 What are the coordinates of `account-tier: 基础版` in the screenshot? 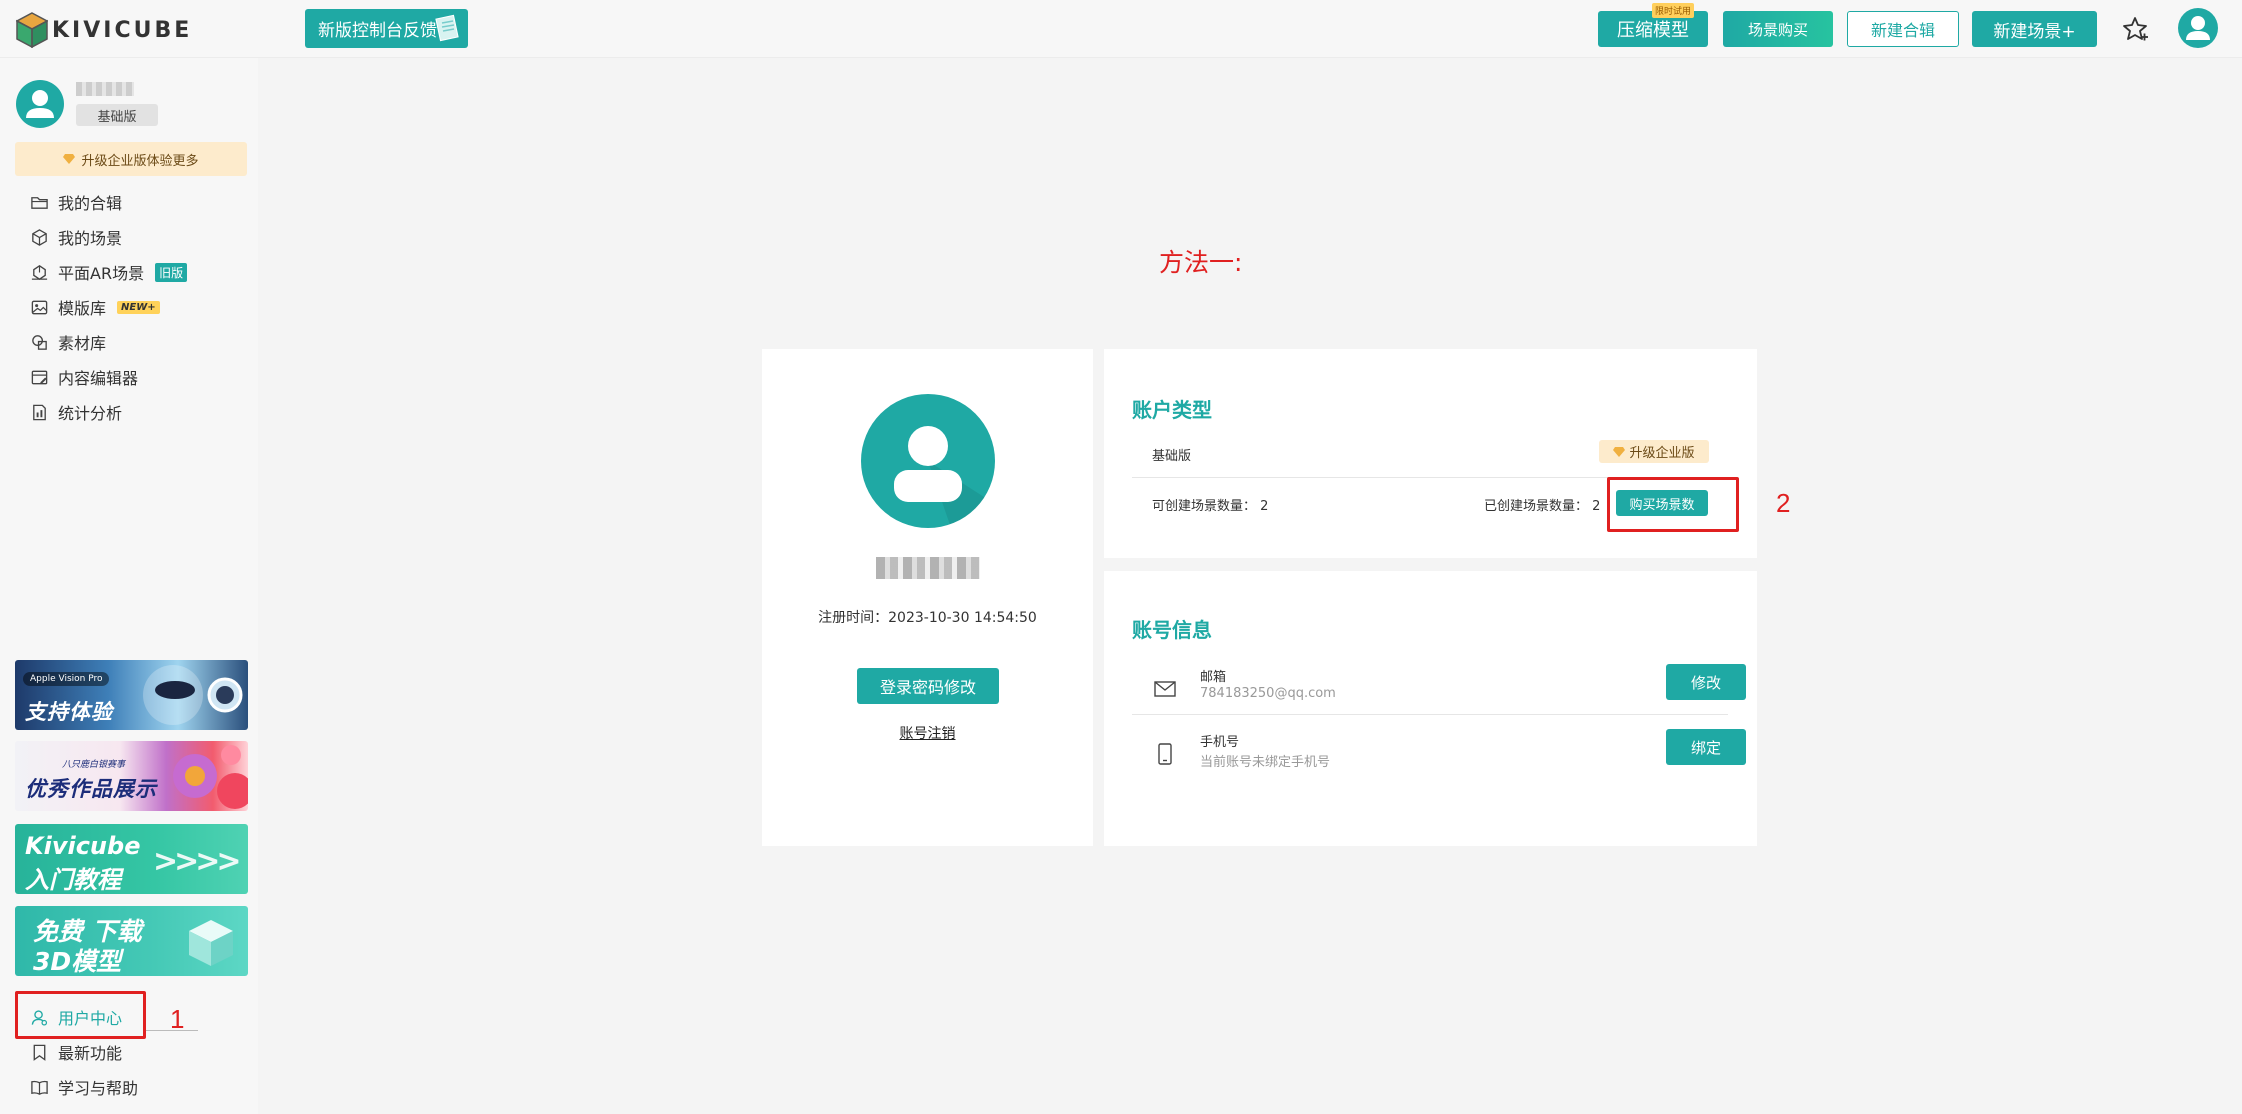 It's located at (1172, 456).